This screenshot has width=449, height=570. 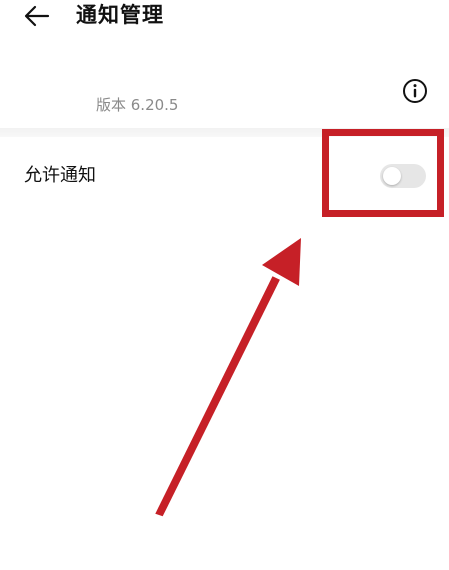 I want to click on info-circle-icon, so click(x=415, y=91).